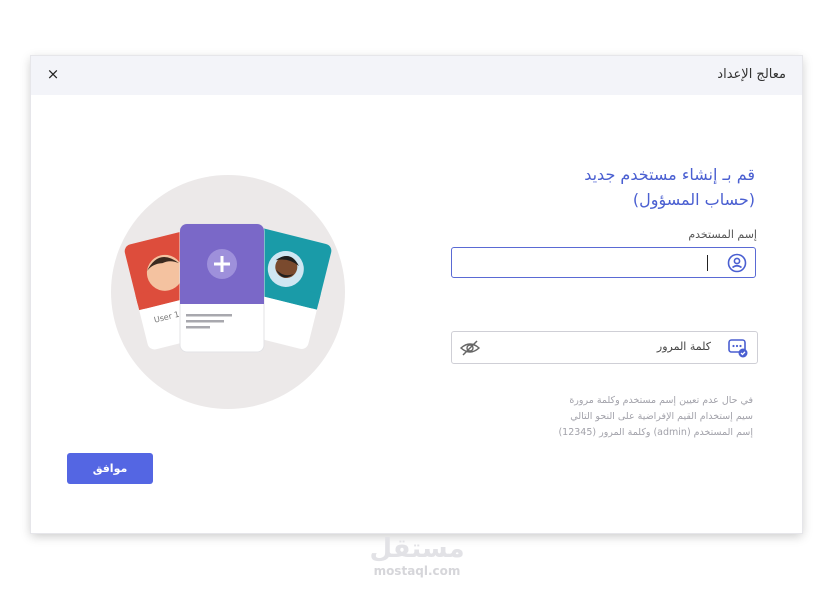 This screenshot has height=596, width=834. What do you see at coordinates (722, 234) in the screenshot?
I see `username-label: إسم المستخدم` at bounding box center [722, 234].